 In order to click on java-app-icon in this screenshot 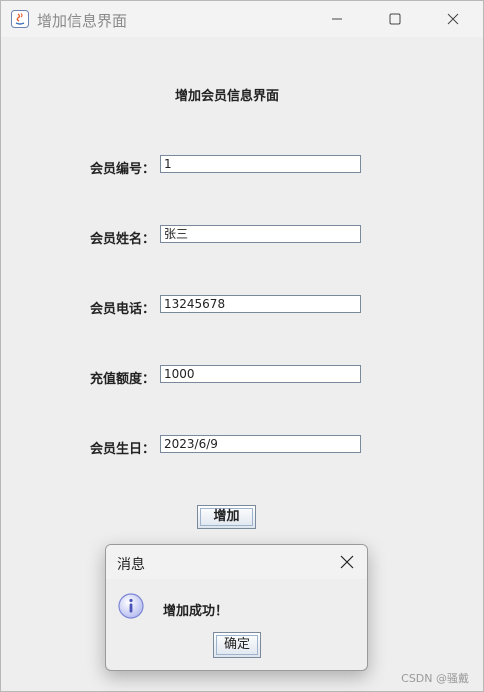, I will do `click(20, 19)`.